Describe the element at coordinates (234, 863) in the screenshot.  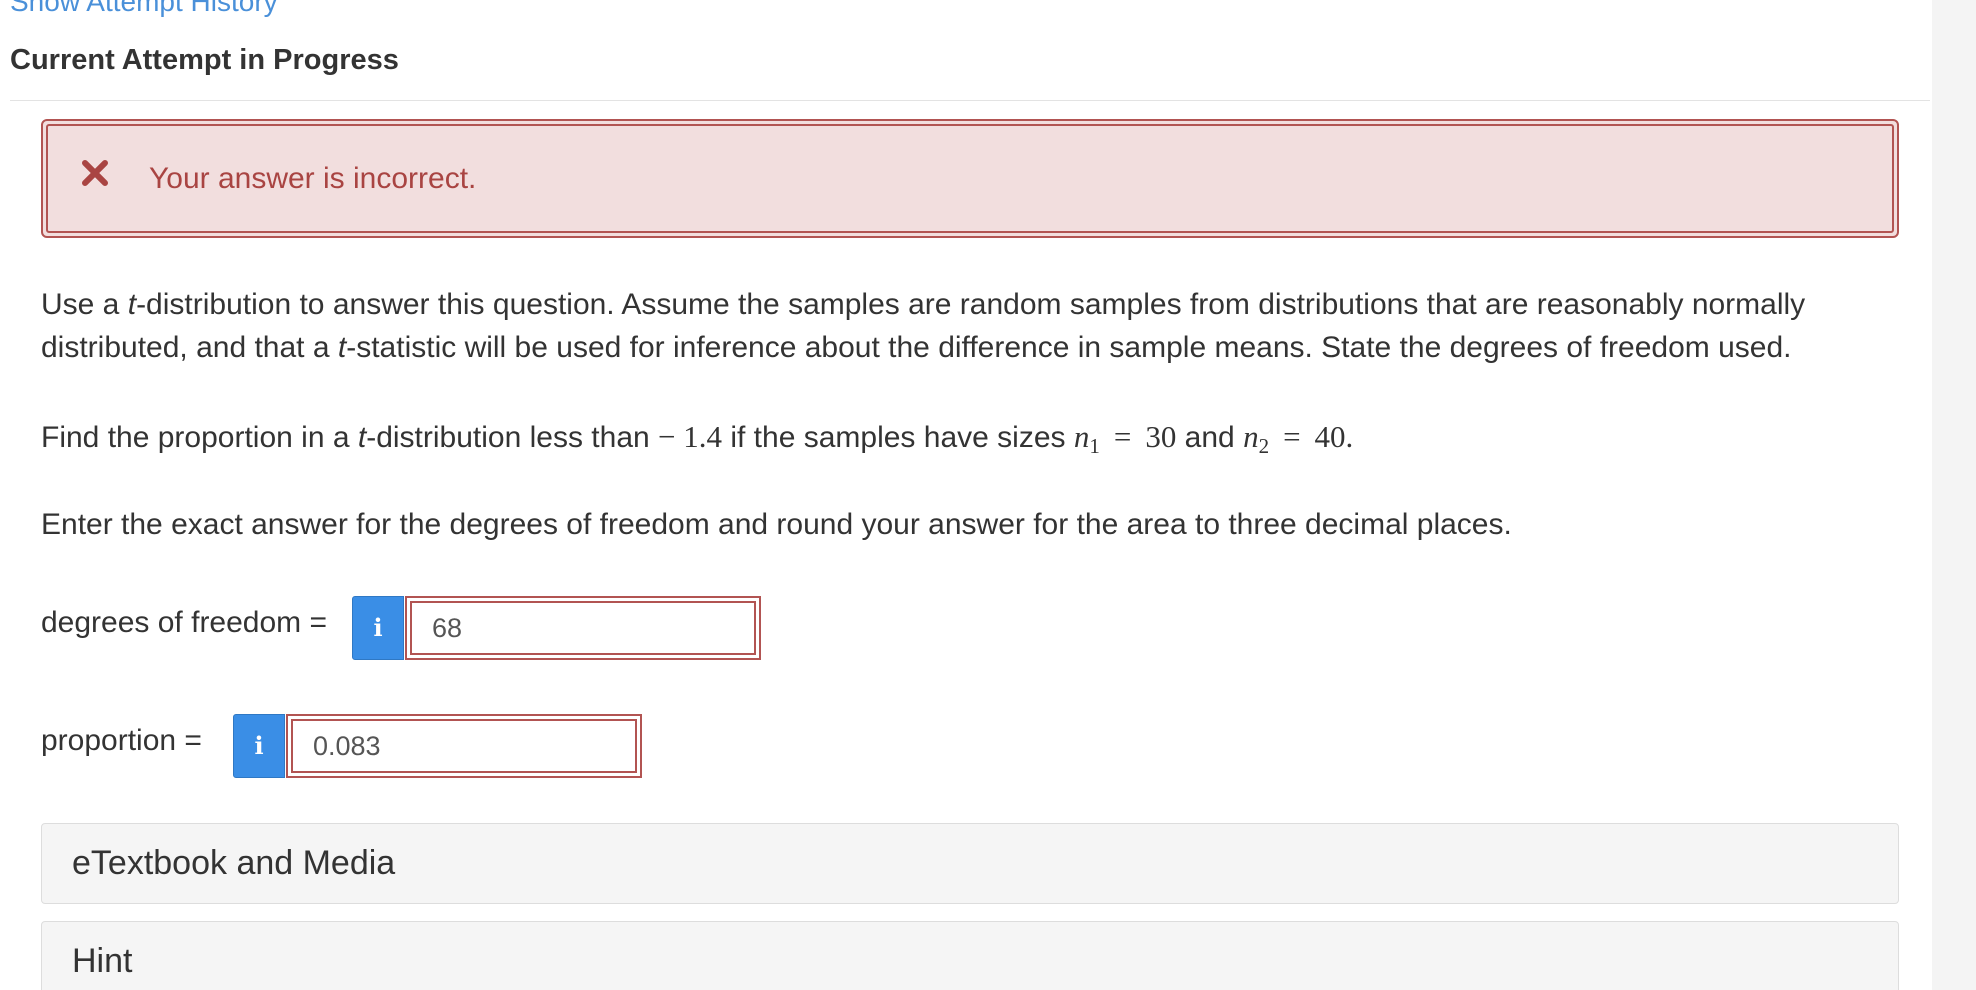
I see `etextbook-media-label: eTextbook and Media` at that location.